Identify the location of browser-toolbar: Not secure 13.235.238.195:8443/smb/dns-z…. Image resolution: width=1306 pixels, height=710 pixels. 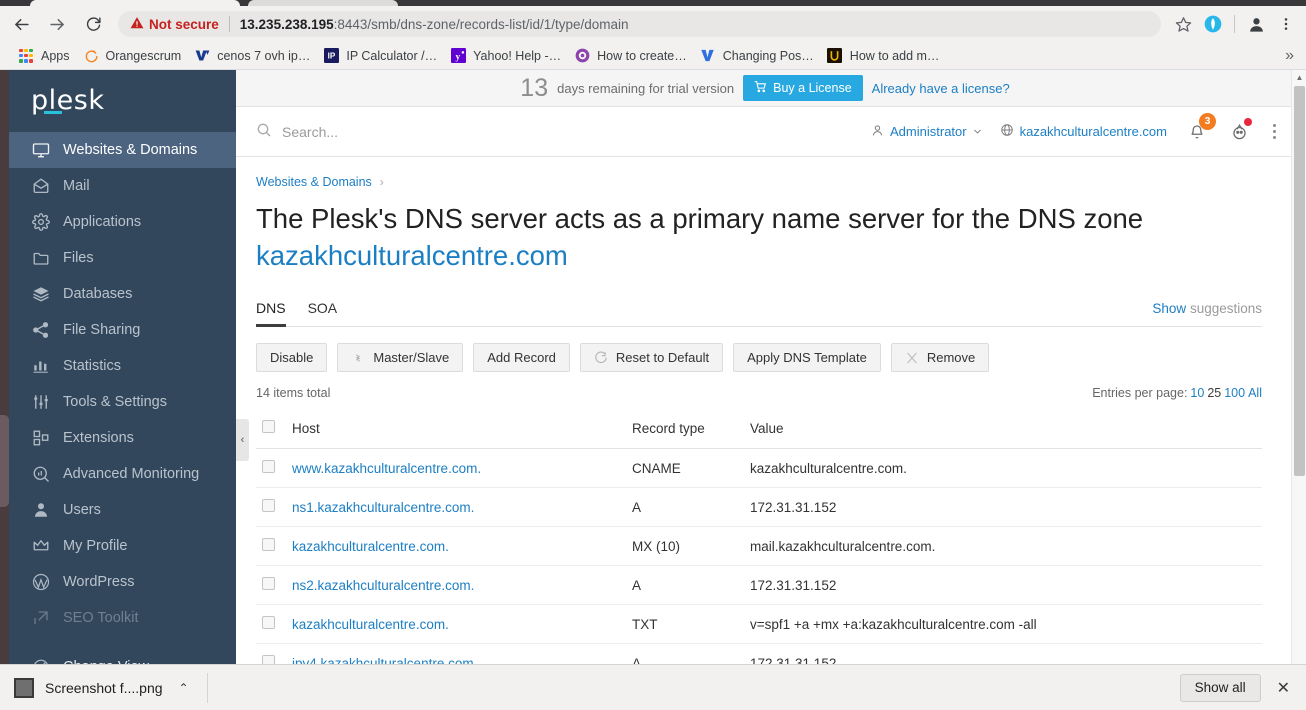
(653, 24).